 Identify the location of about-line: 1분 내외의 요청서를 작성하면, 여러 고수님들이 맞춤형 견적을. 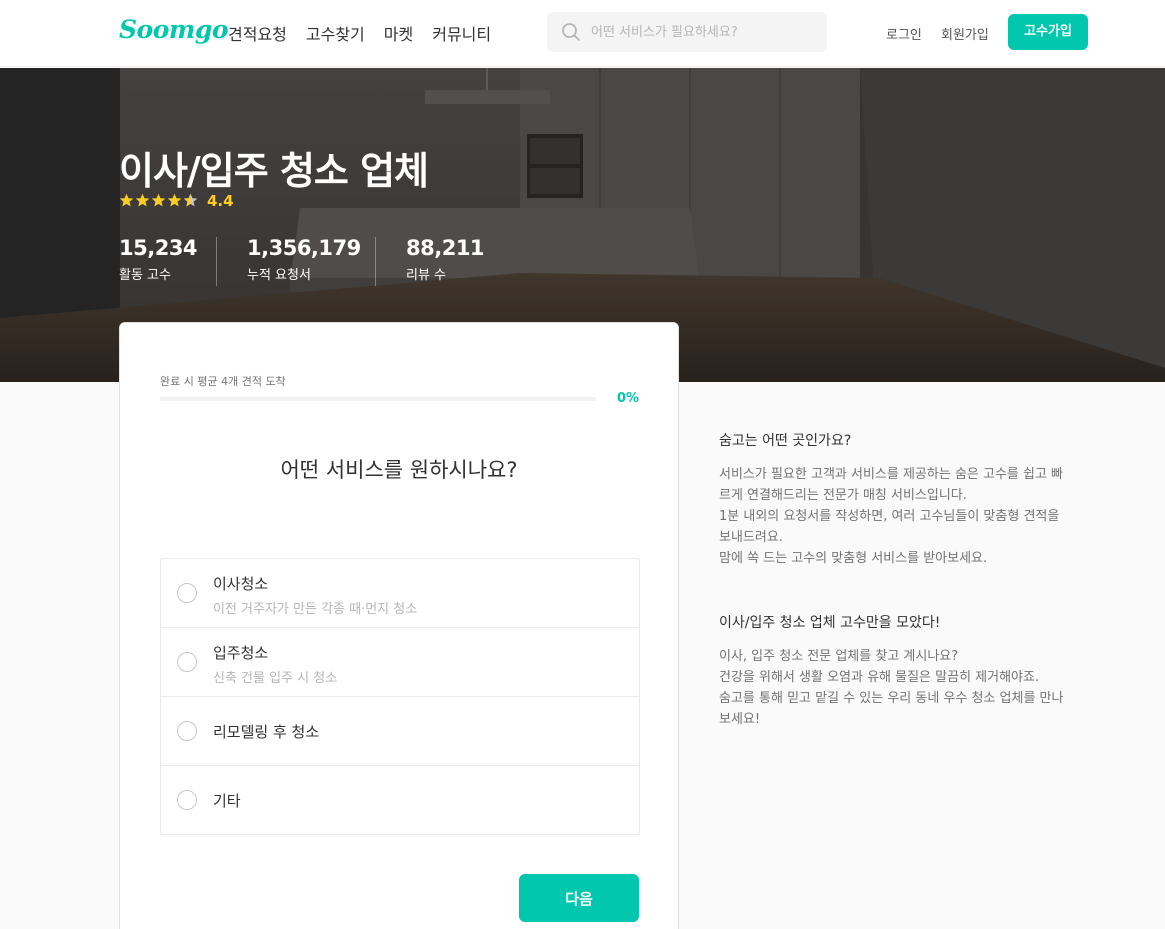
(889, 516).